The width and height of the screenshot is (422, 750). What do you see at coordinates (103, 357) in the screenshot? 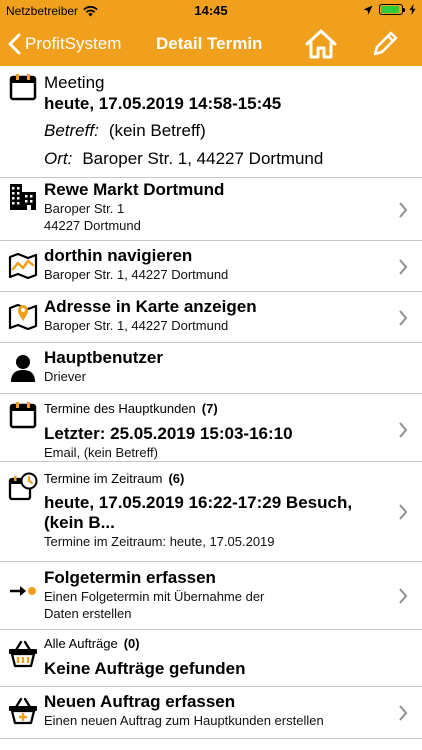
I see `user-title: Hauptbenutzer` at bounding box center [103, 357].